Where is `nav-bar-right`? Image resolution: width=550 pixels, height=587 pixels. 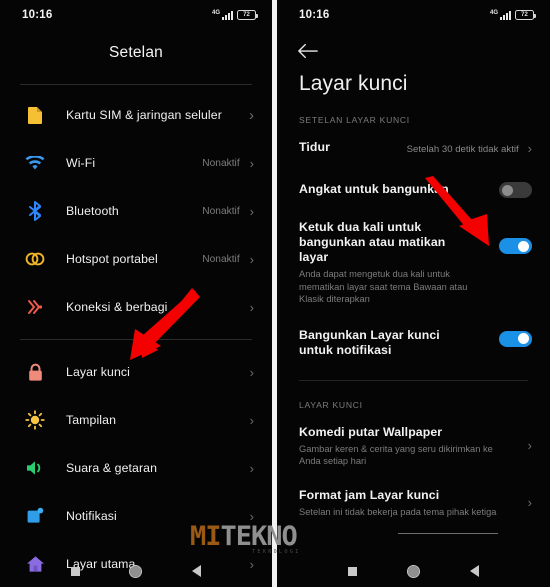
nav-bar-right is located at coordinates (413, 571).